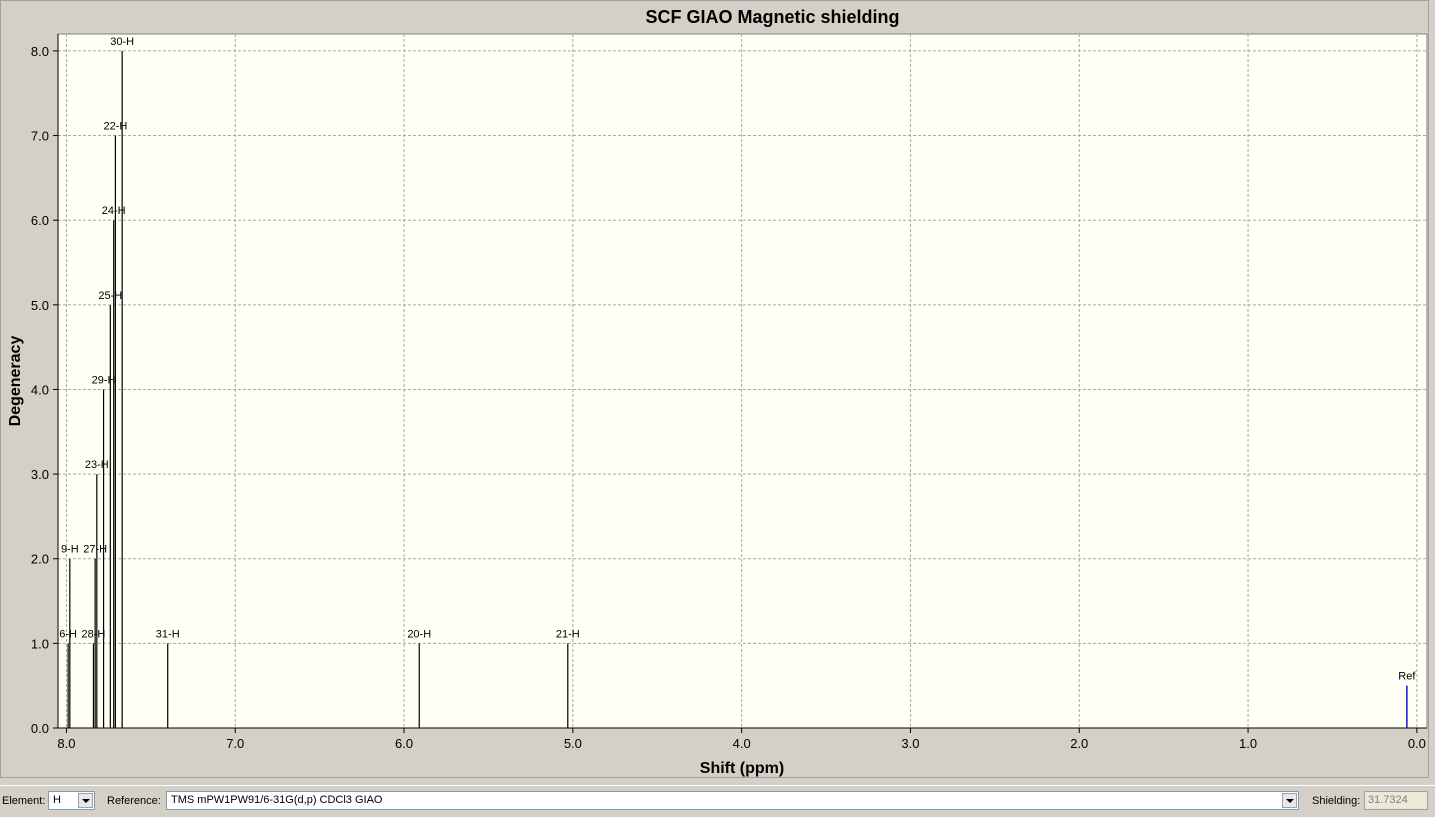  I want to click on y-tick-label: 7.0, so click(40, 136).